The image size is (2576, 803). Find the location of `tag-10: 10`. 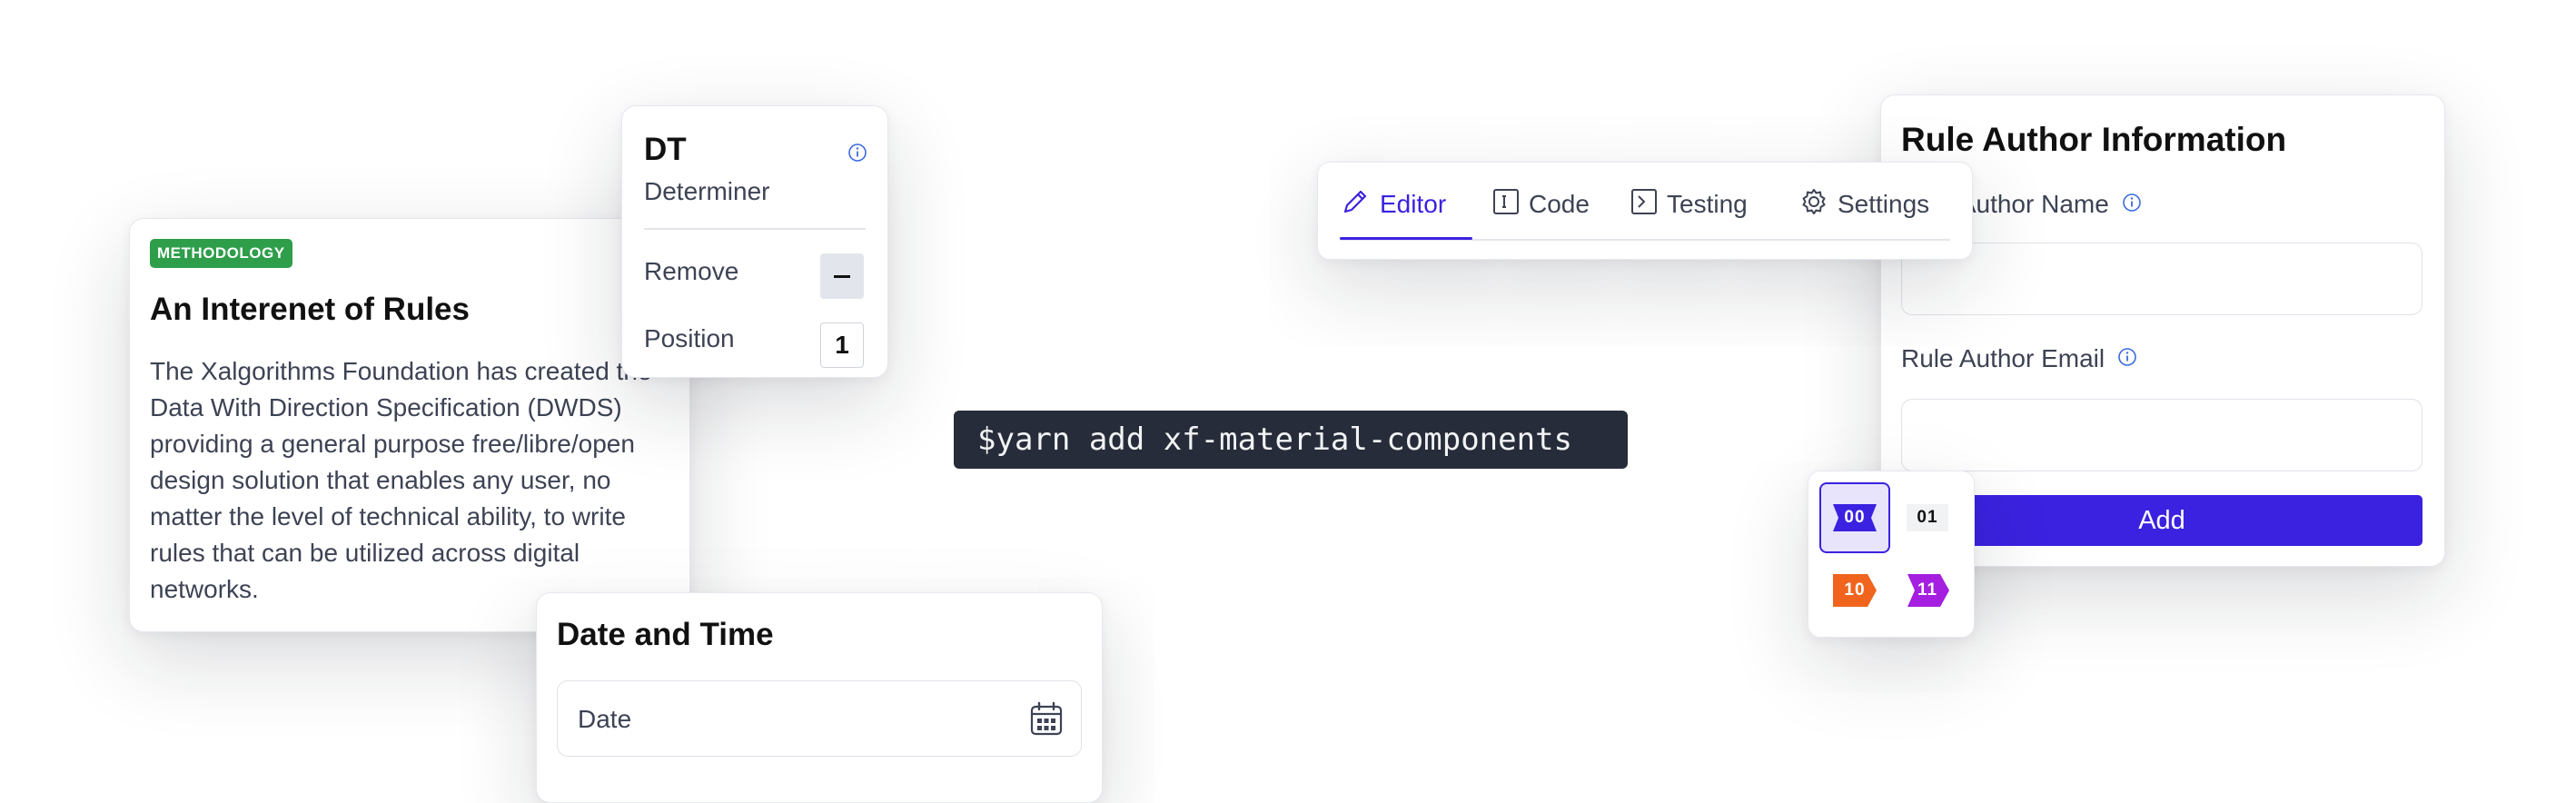

tag-10: 10 is located at coordinates (1854, 590).